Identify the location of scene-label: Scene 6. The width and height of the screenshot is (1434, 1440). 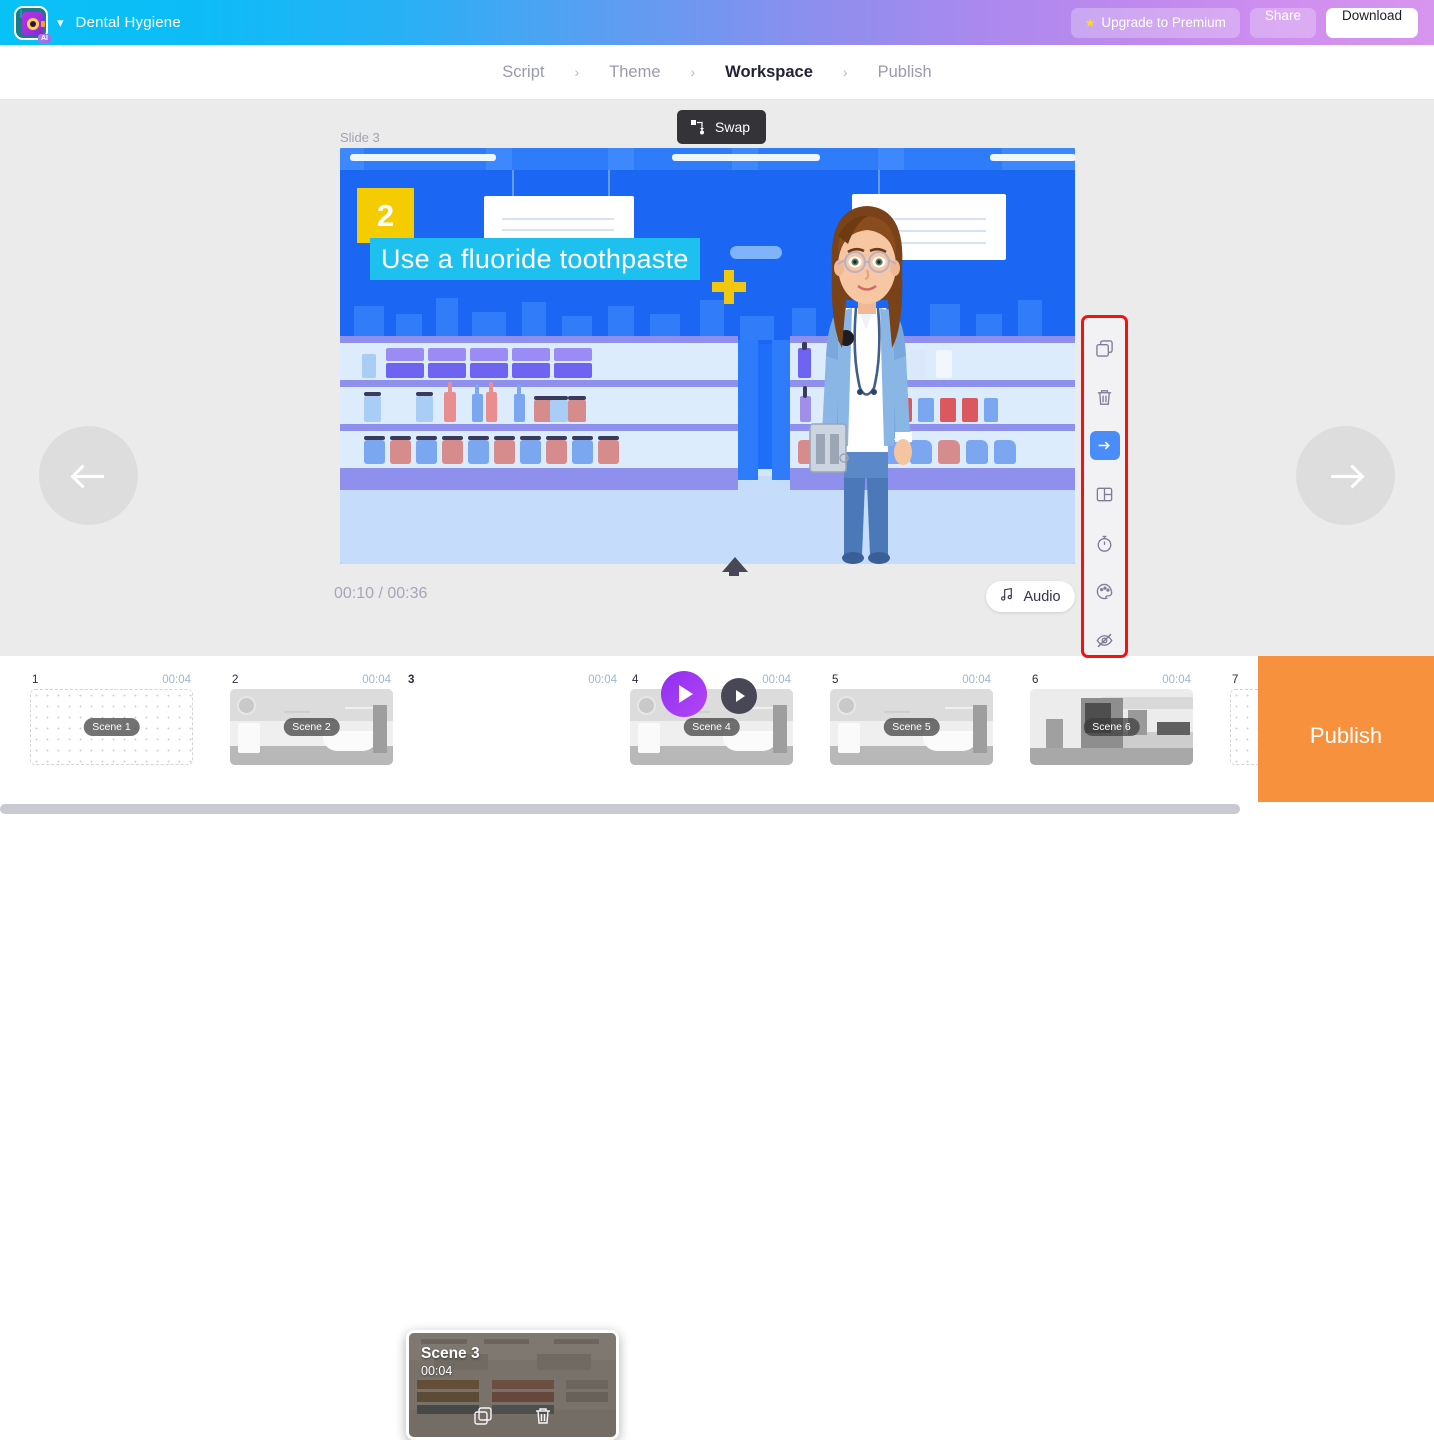
(1111, 727).